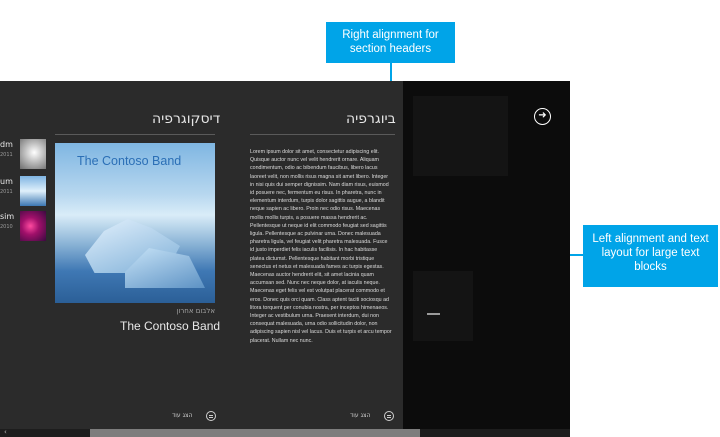 This screenshot has height=437, width=720. I want to click on biography-more-icon, so click(389, 416).